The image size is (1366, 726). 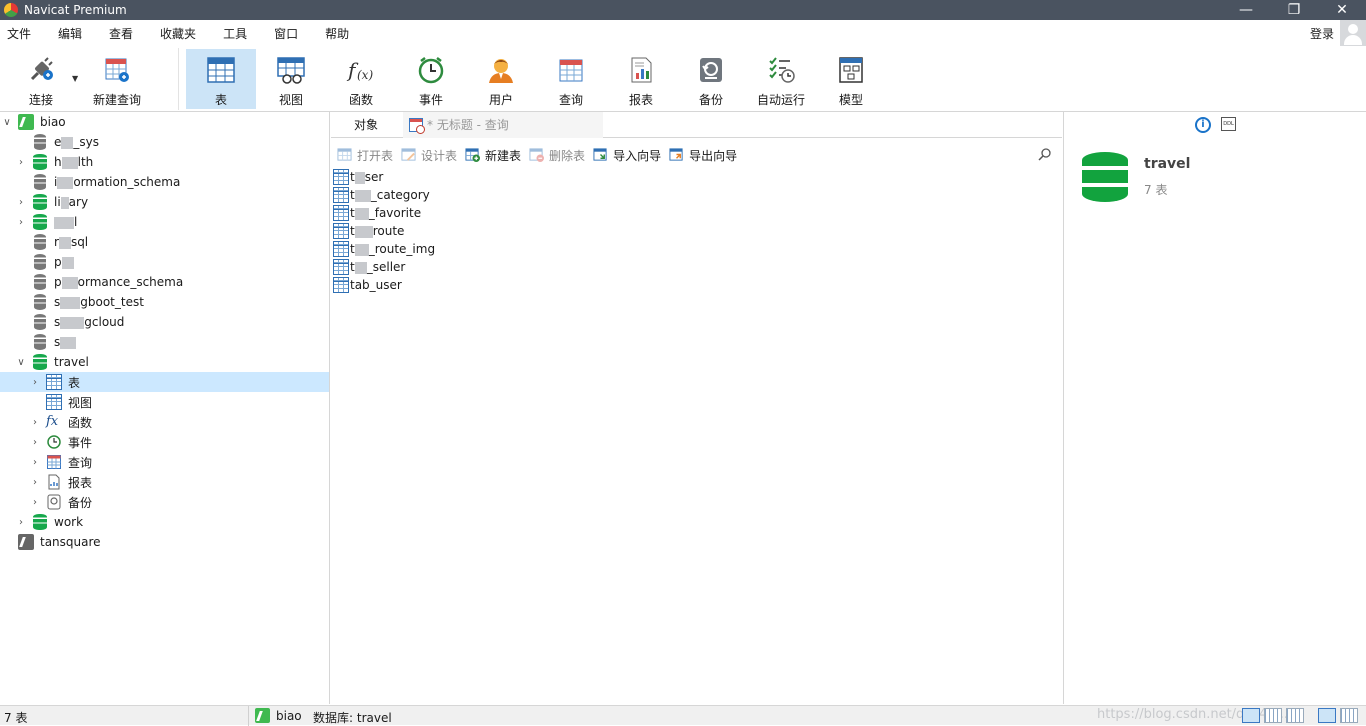 I want to click on detail-view-button, so click(x=1273, y=715).